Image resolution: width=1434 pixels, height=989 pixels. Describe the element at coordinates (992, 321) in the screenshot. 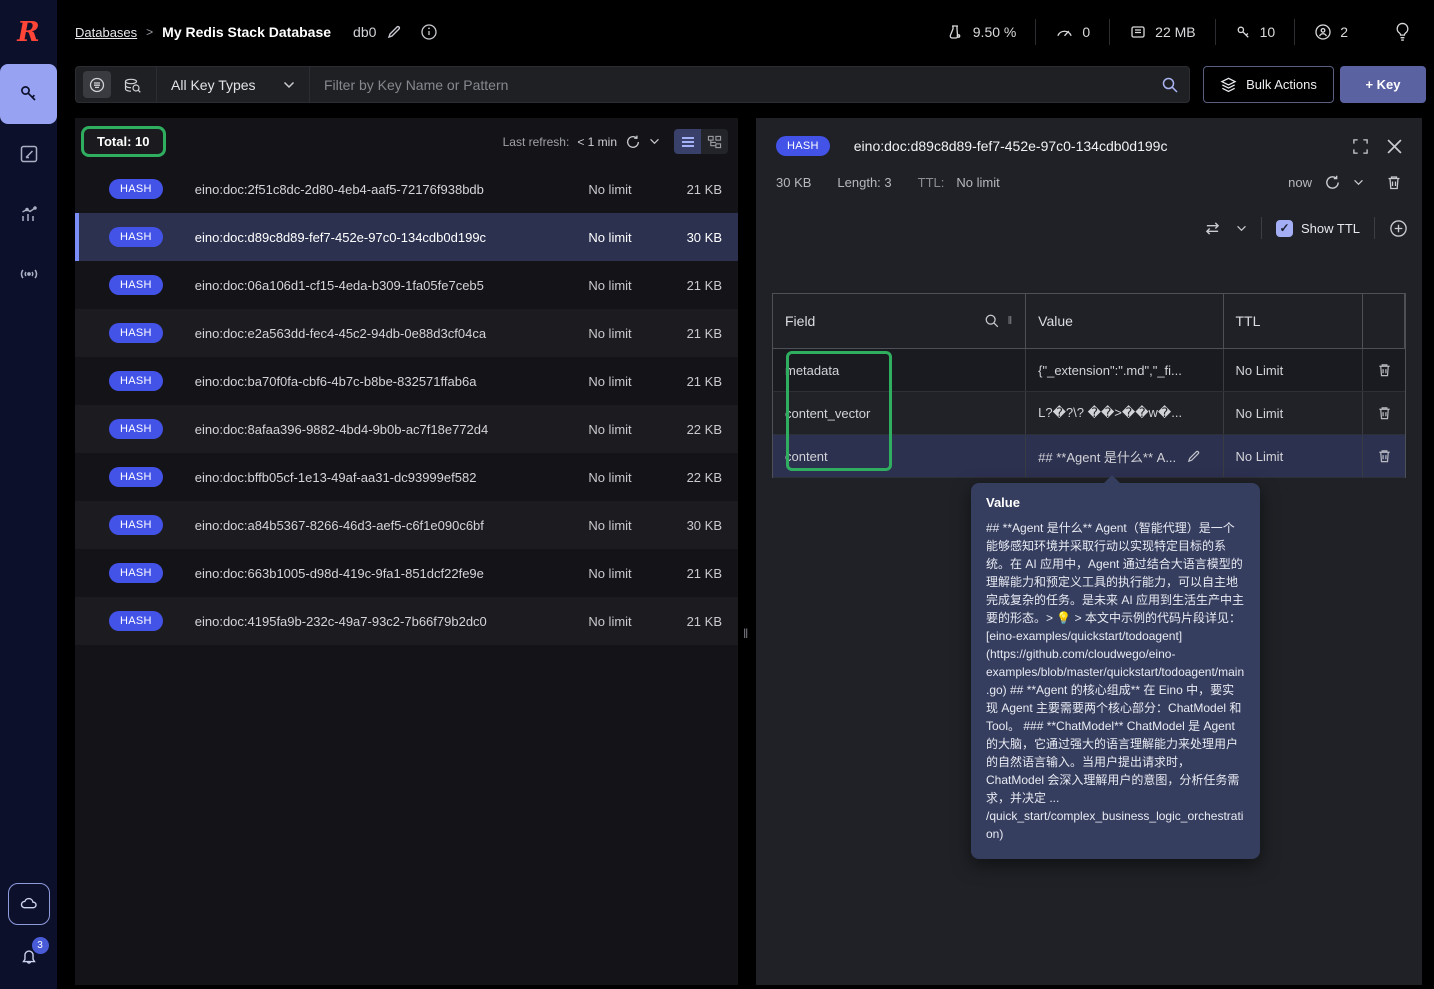

I see `field-search-icon` at that location.